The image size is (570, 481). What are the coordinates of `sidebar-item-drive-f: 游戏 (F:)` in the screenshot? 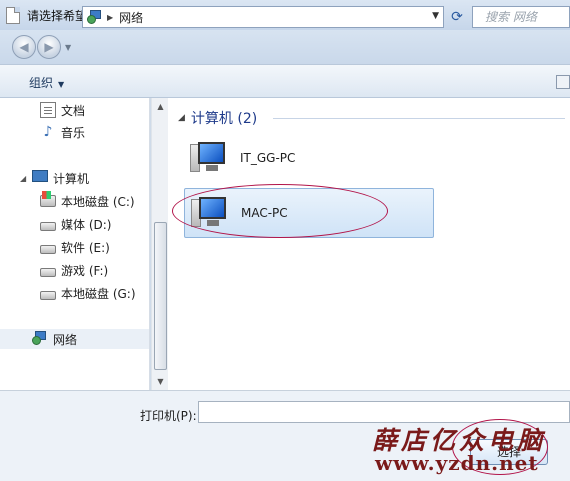 It's located at (74, 270).